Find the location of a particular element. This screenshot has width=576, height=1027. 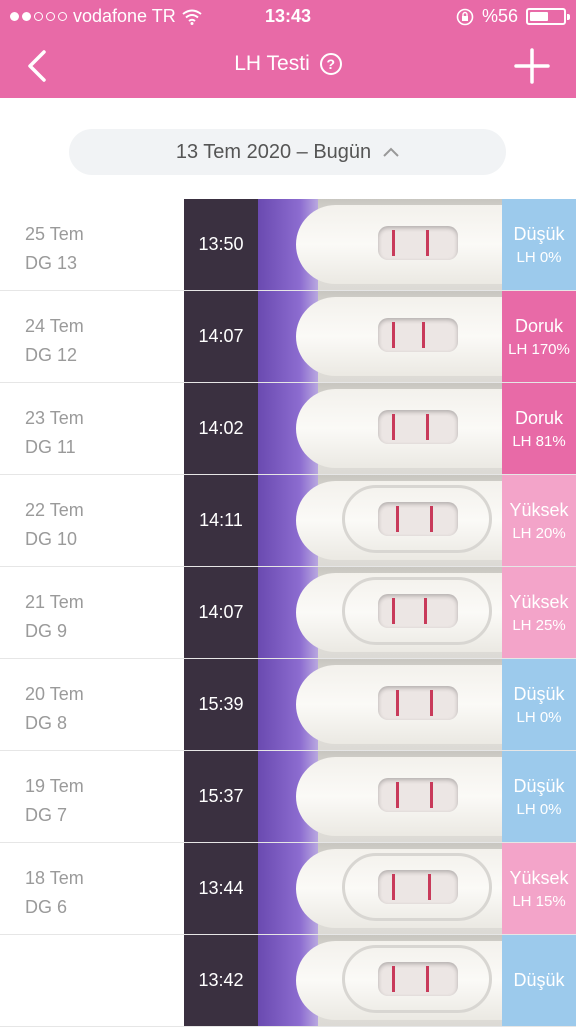

row-time: 14:11 is located at coordinates (221, 520).